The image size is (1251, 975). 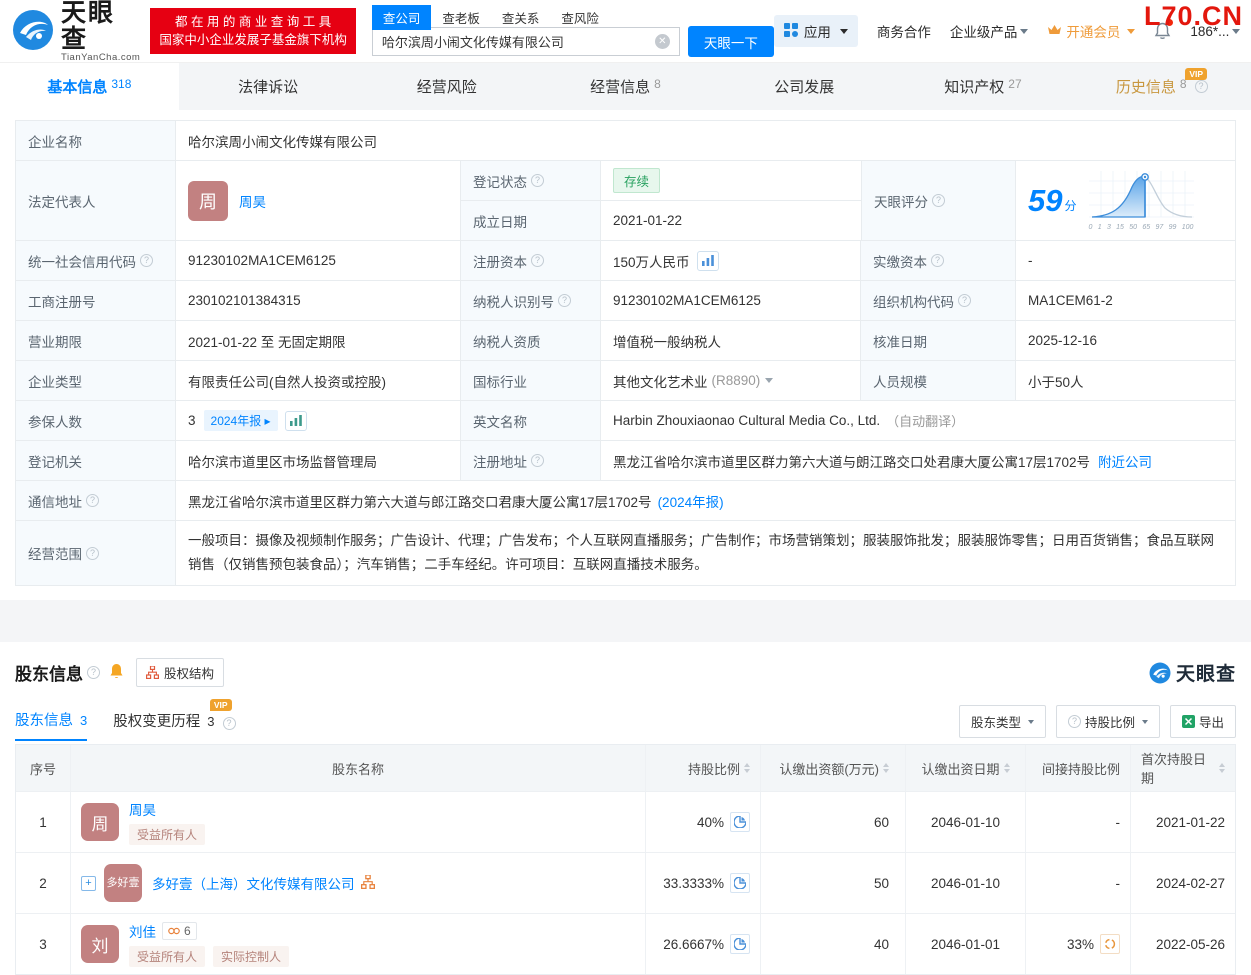 What do you see at coordinates (1202, 721) in the screenshot?
I see `export-button: 导出` at bounding box center [1202, 721].